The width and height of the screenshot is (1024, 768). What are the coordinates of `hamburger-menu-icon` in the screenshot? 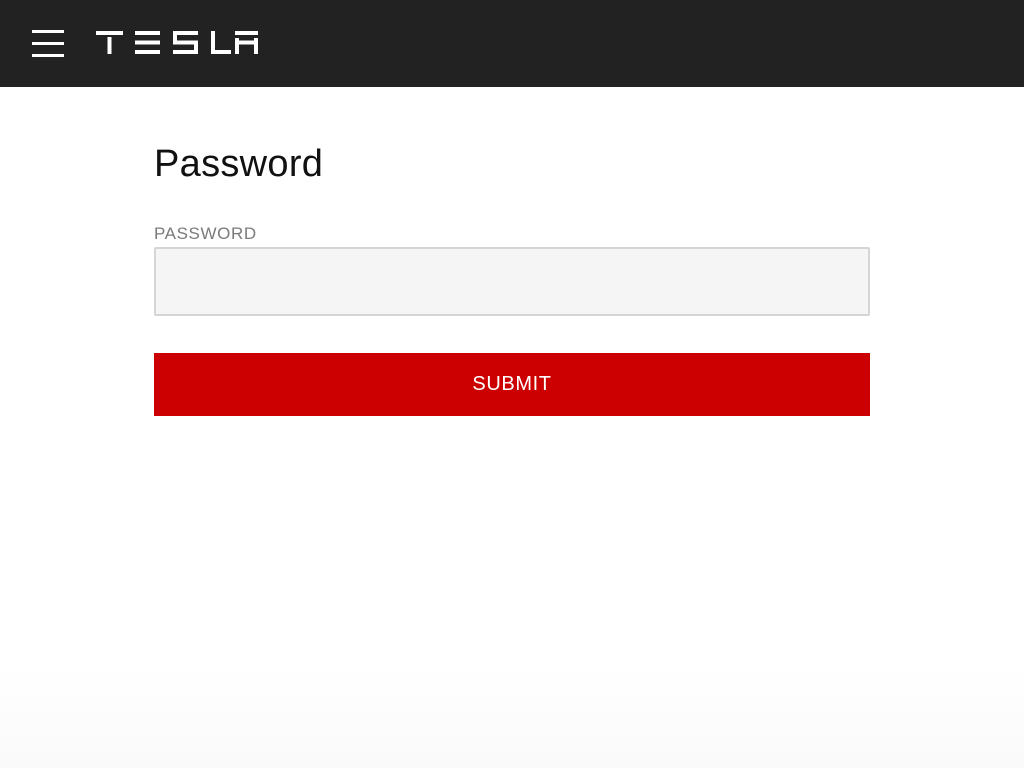 It's located at (48, 44).